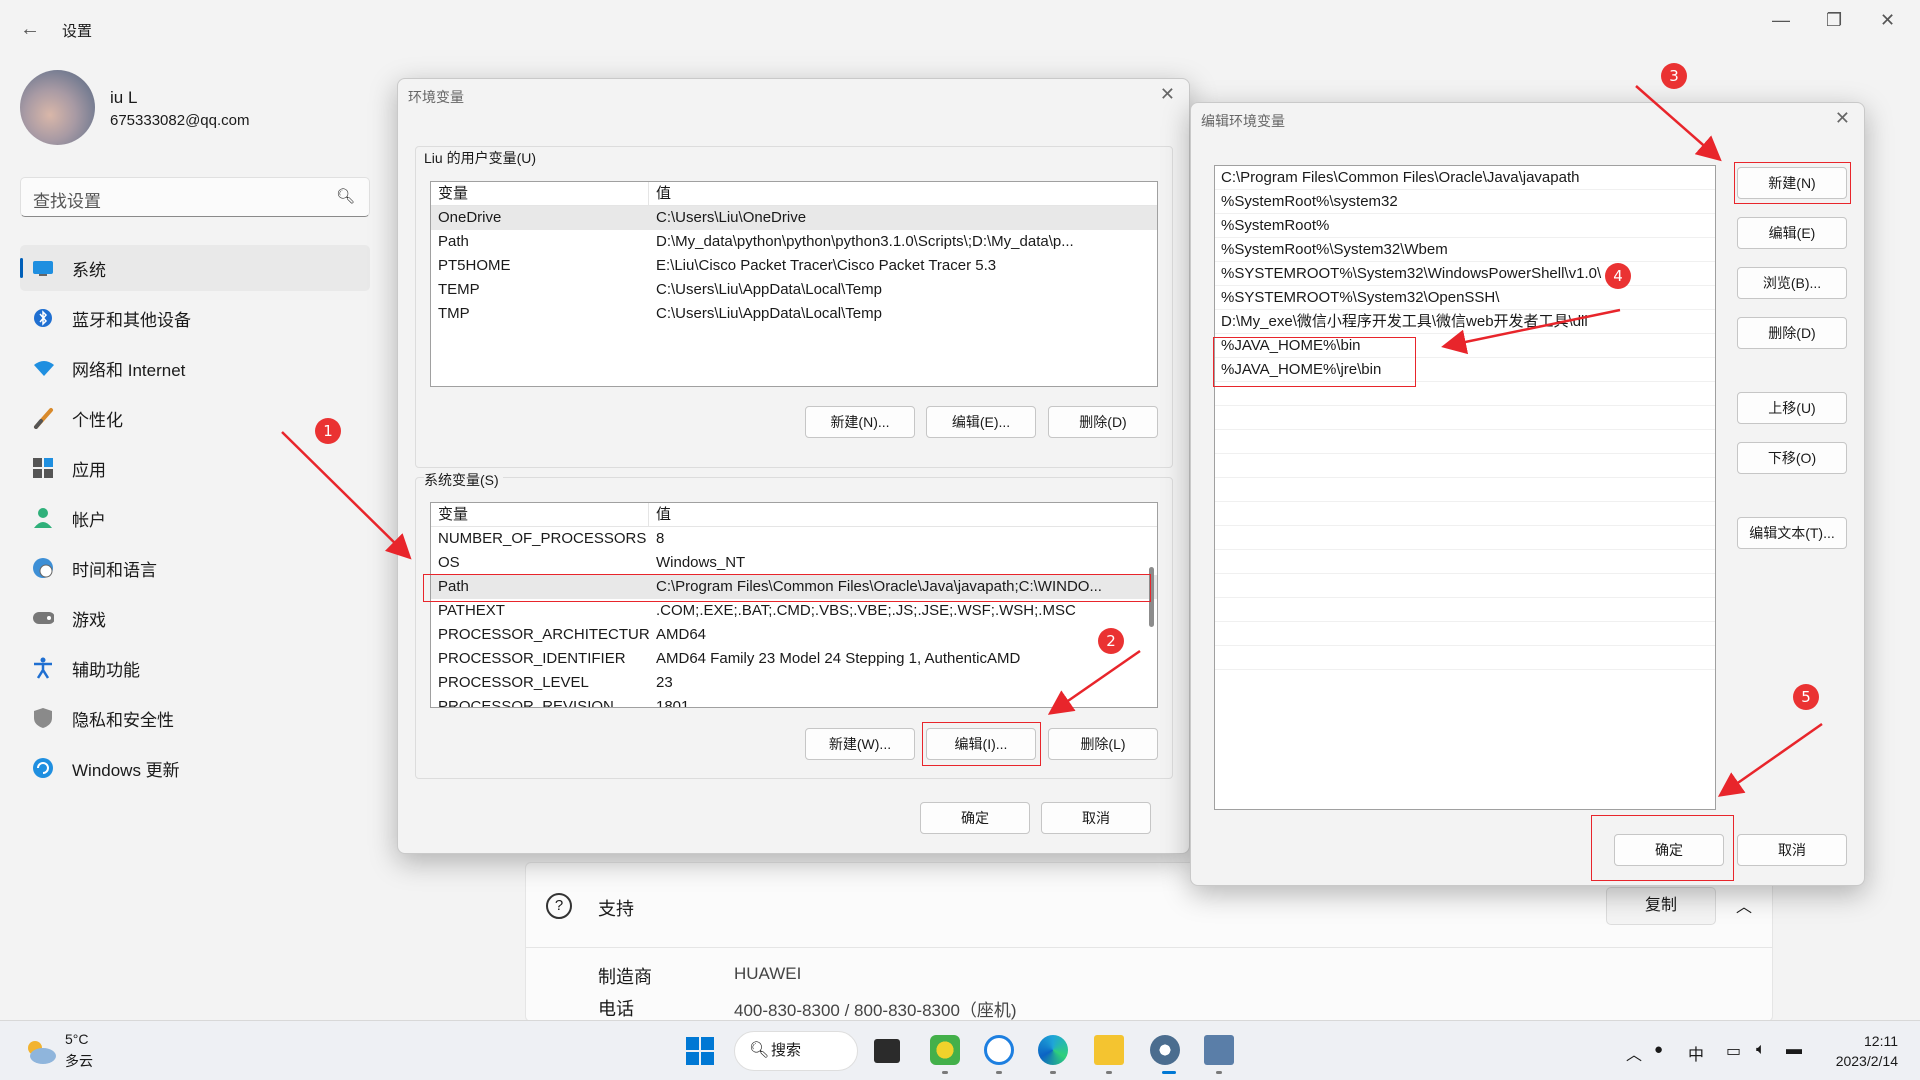  Describe the element at coordinates (1867, 1051) in the screenshot. I see `clock: 12:11 2023/2/14` at that location.